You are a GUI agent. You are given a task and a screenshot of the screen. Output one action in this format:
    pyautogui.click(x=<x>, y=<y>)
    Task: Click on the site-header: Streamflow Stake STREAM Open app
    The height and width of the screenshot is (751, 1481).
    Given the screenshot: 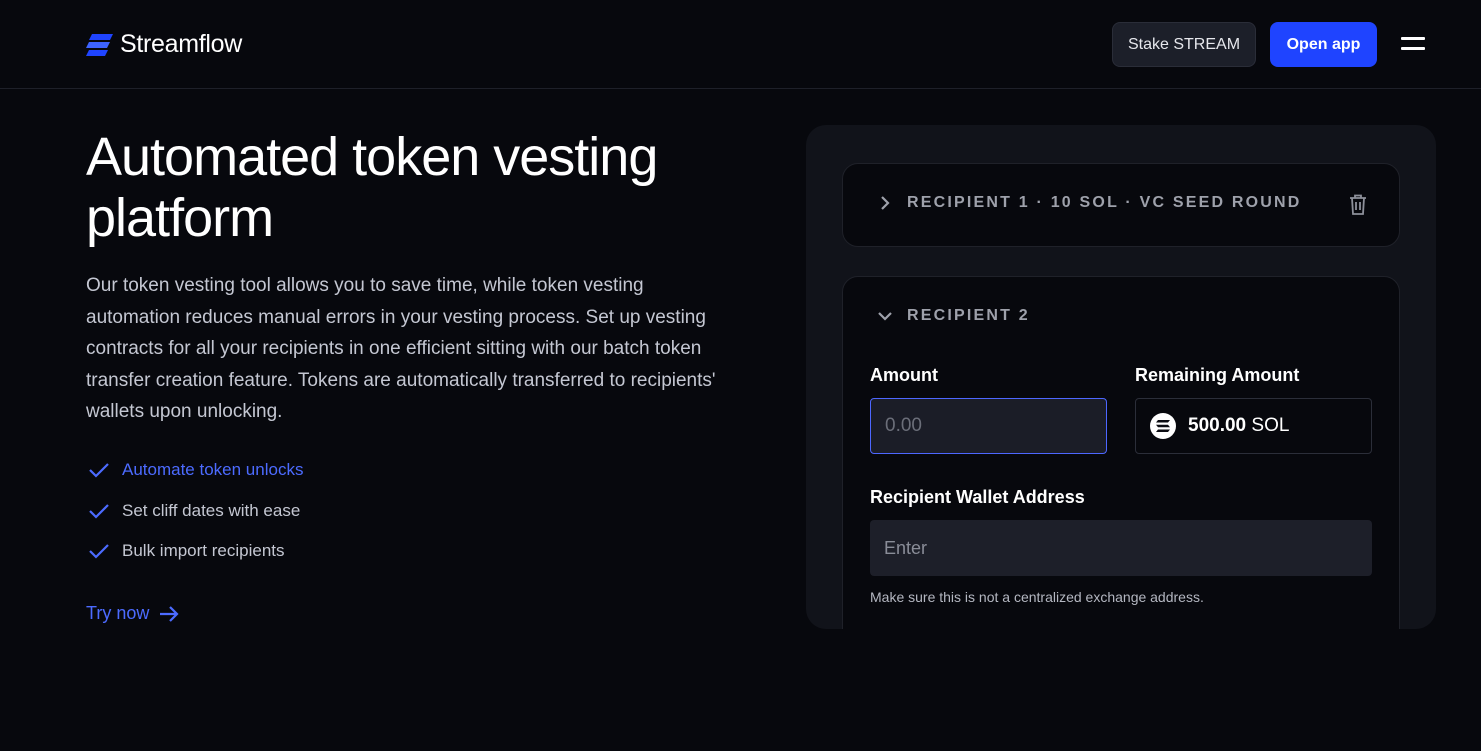 What is the action you would take?
    pyautogui.click(x=740, y=44)
    